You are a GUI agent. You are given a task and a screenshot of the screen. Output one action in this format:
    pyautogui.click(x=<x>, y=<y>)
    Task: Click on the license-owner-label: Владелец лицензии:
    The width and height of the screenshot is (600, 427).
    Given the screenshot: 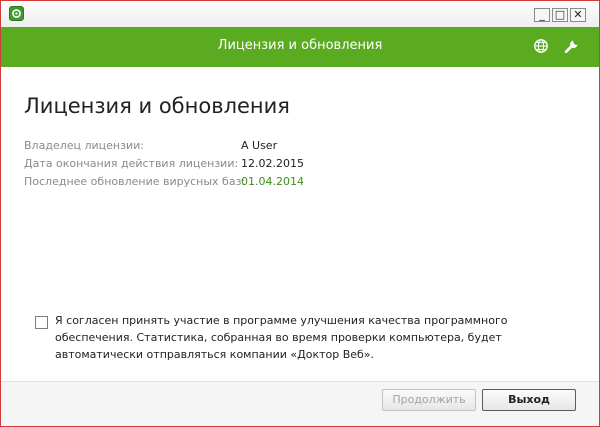 What is the action you would take?
    pyautogui.click(x=84, y=145)
    